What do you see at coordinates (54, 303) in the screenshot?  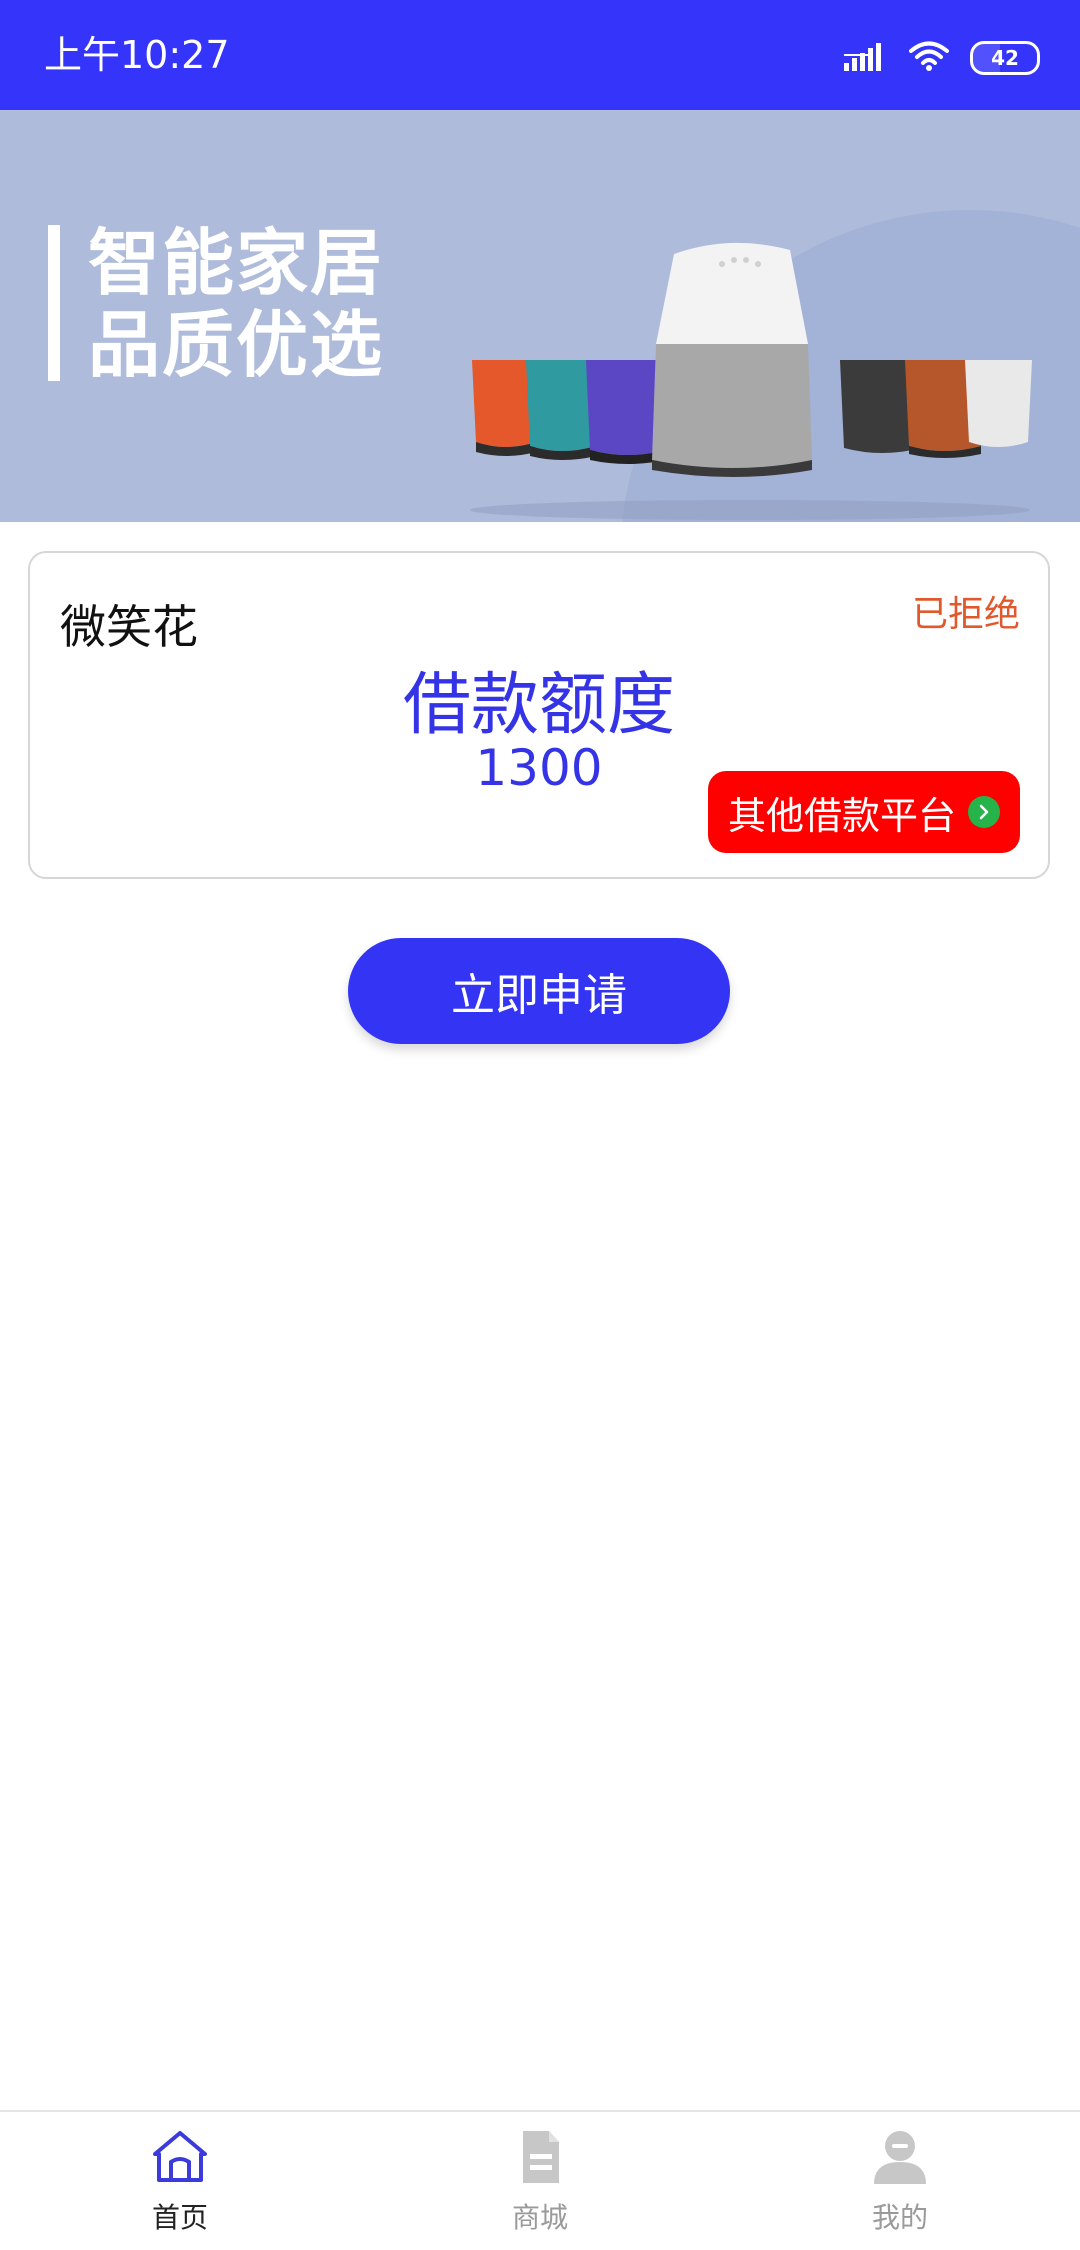 I see `banner-accent-bar` at bounding box center [54, 303].